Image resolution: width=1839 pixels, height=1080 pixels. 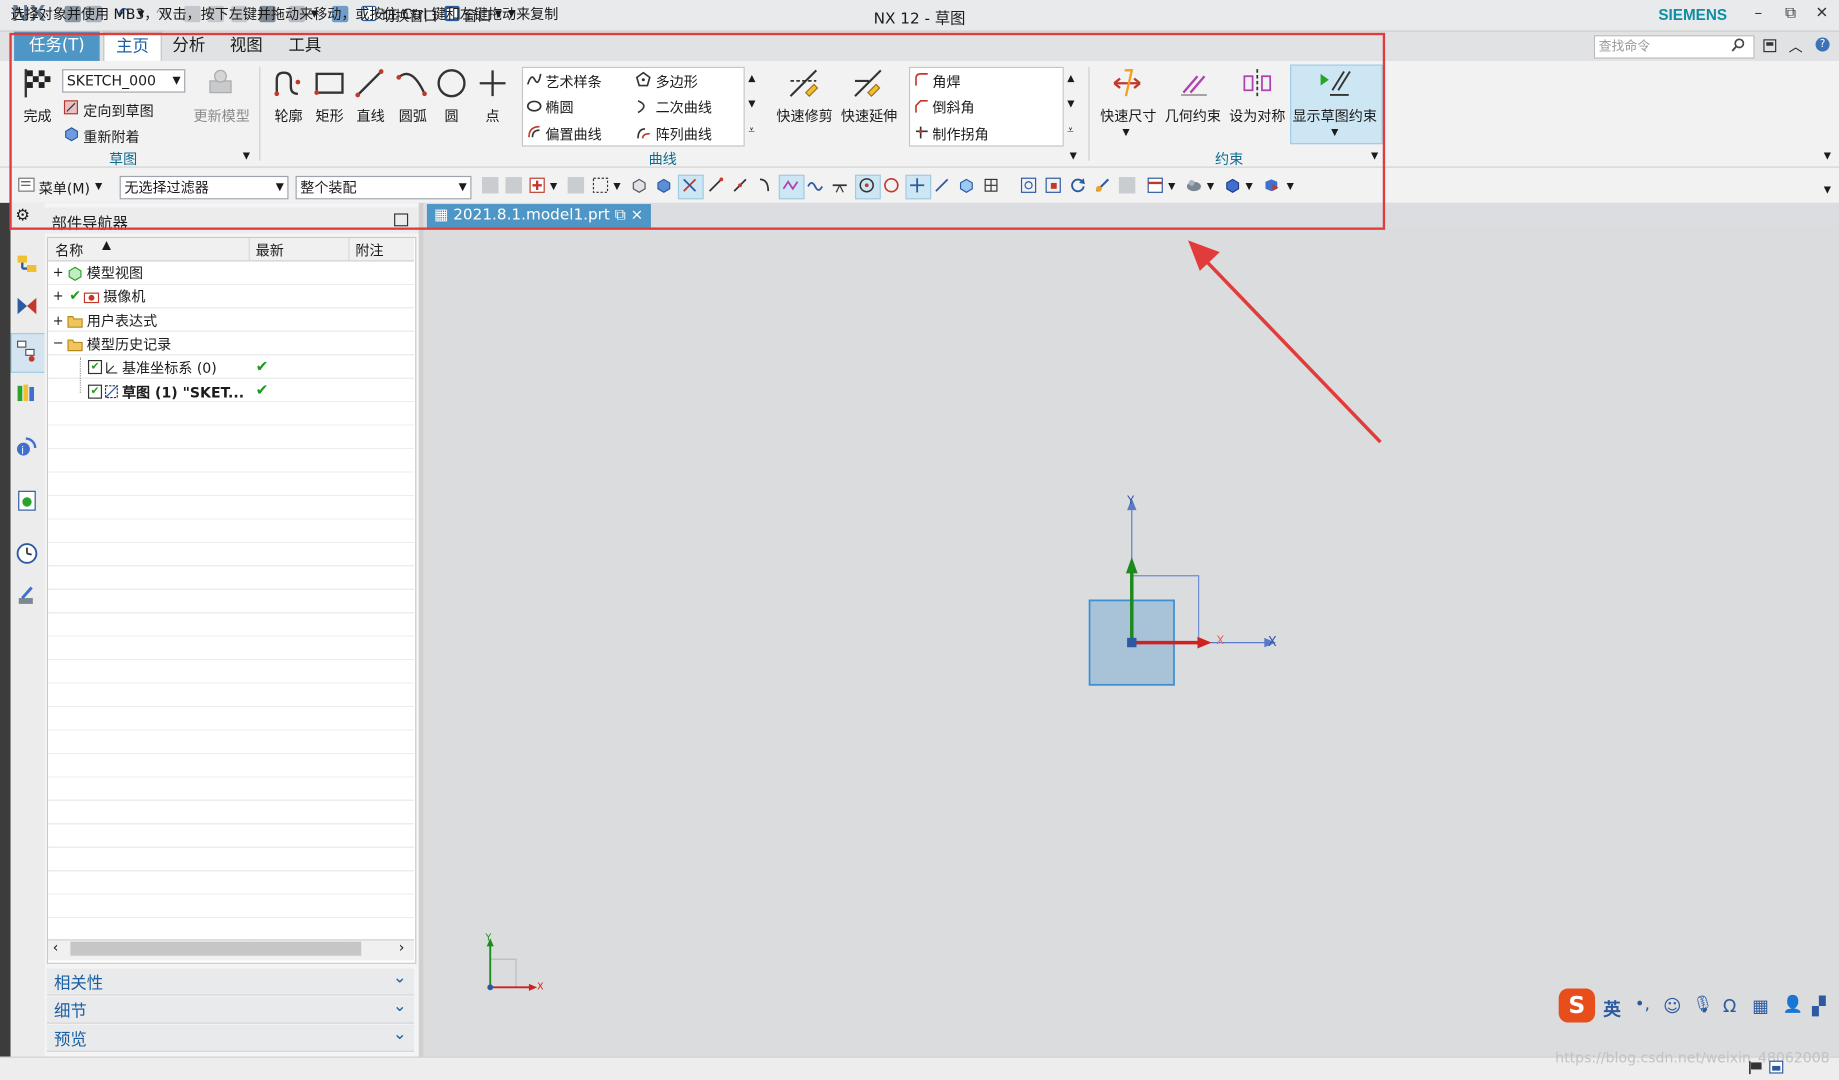 What do you see at coordinates (1078, 185) in the screenshot?
I see `rotate-icon` at bounding box center [1078, 185].